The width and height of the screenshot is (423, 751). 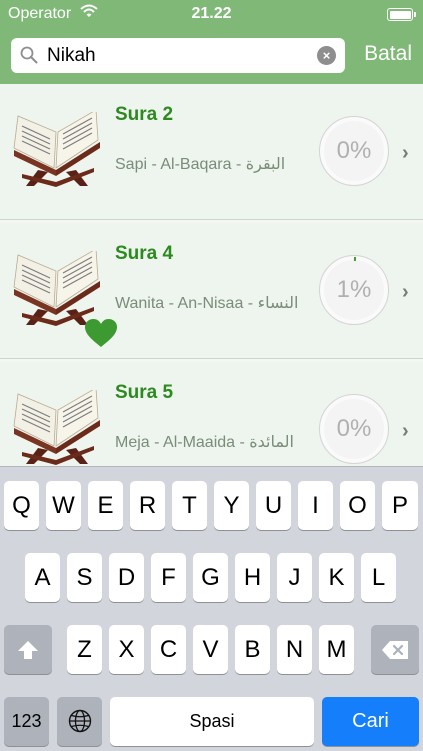 What do you see at coordinates (204, 442) in the screenshot?
I see `sura-subtitle: Meja - Al-Maaida - المائدة` at bounding box center [204, 442].